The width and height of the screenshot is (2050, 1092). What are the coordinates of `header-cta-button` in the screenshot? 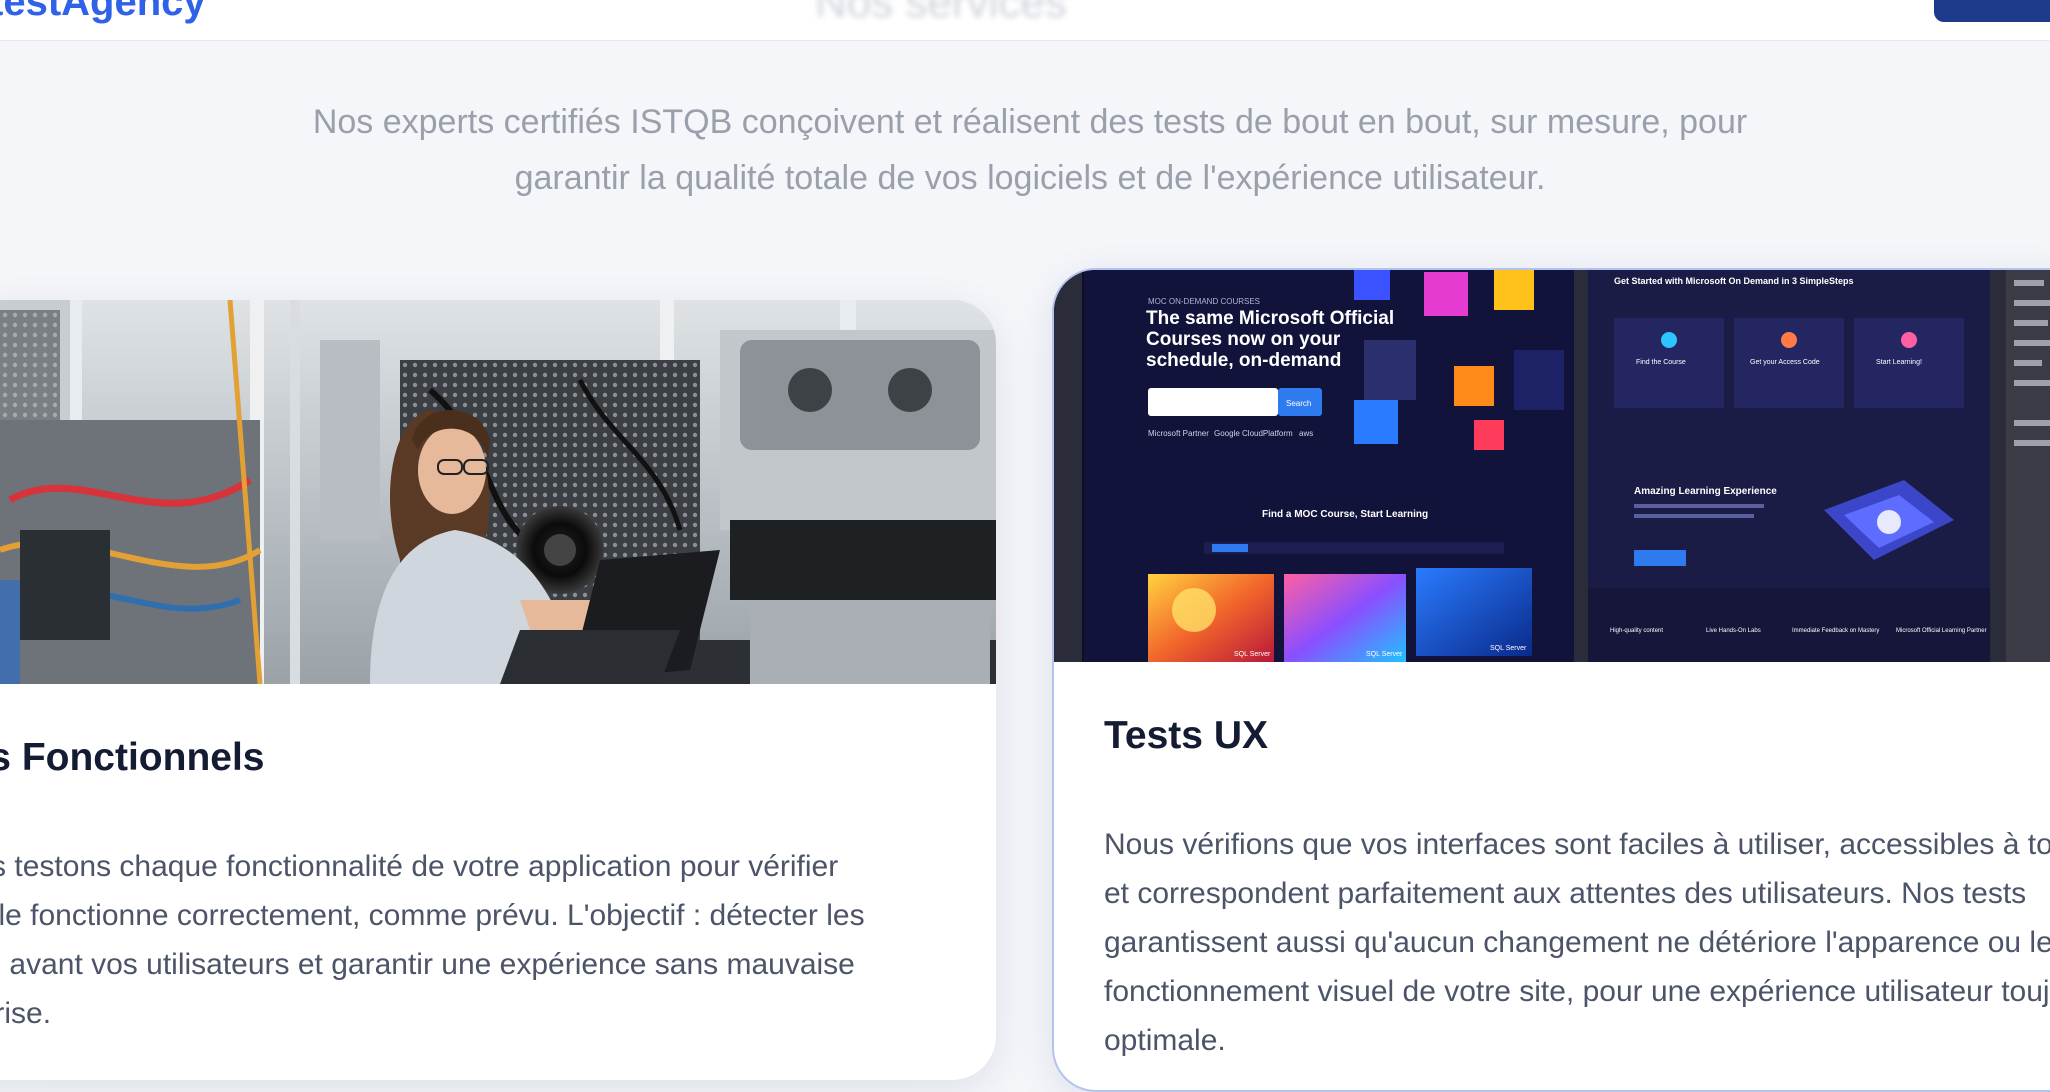 It's located at (1992, 11).